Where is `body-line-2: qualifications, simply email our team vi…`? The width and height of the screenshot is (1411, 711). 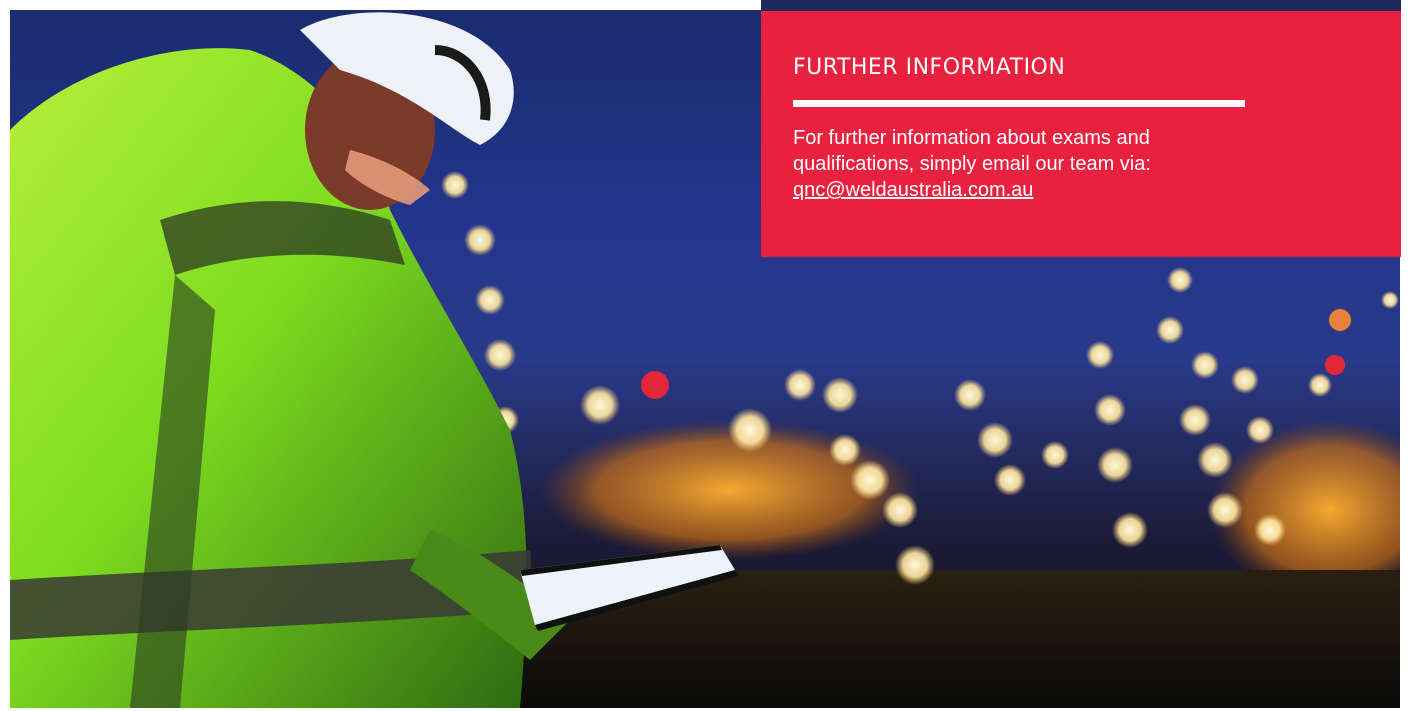 body-line-2: qualifications, simply email our team vi… is located at coordinates (972, 164).